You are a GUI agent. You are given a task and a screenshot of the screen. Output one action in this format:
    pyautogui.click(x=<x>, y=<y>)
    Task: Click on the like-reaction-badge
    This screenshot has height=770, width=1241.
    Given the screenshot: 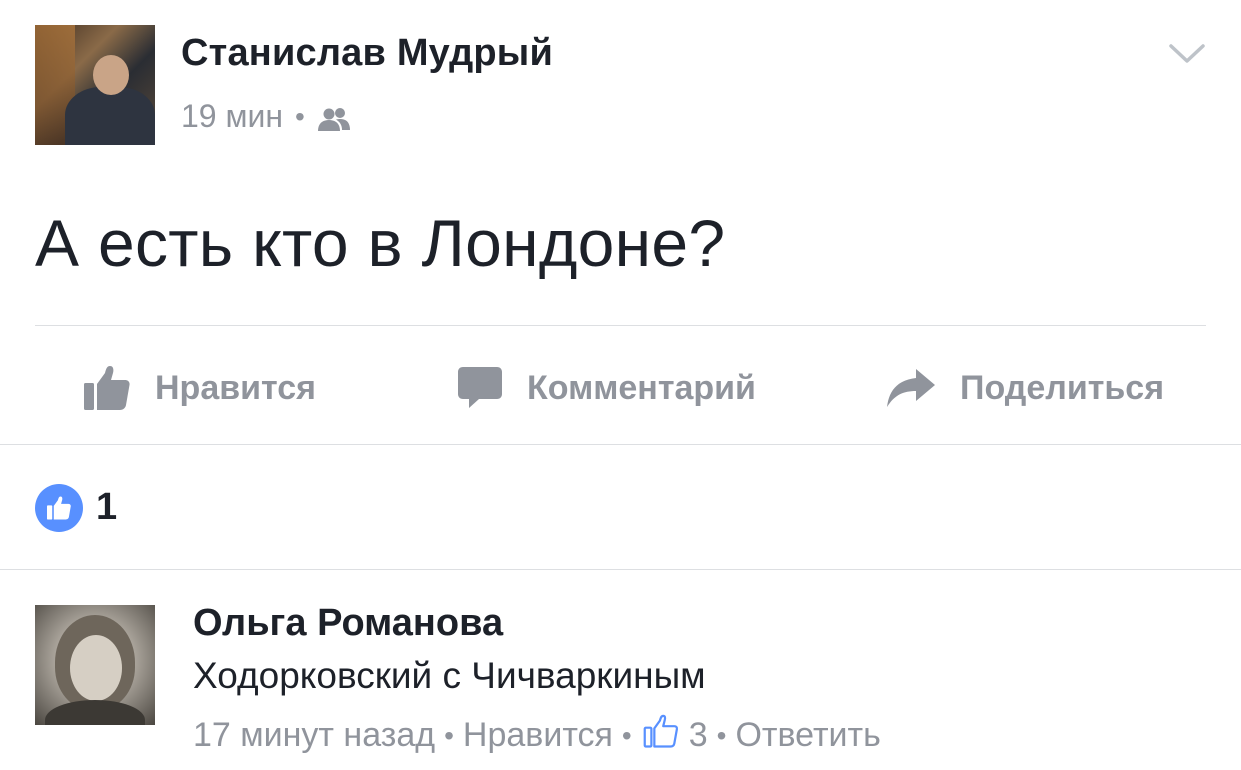 What is the action you would take?
    pyautogui.click(x=59, y=508)
    